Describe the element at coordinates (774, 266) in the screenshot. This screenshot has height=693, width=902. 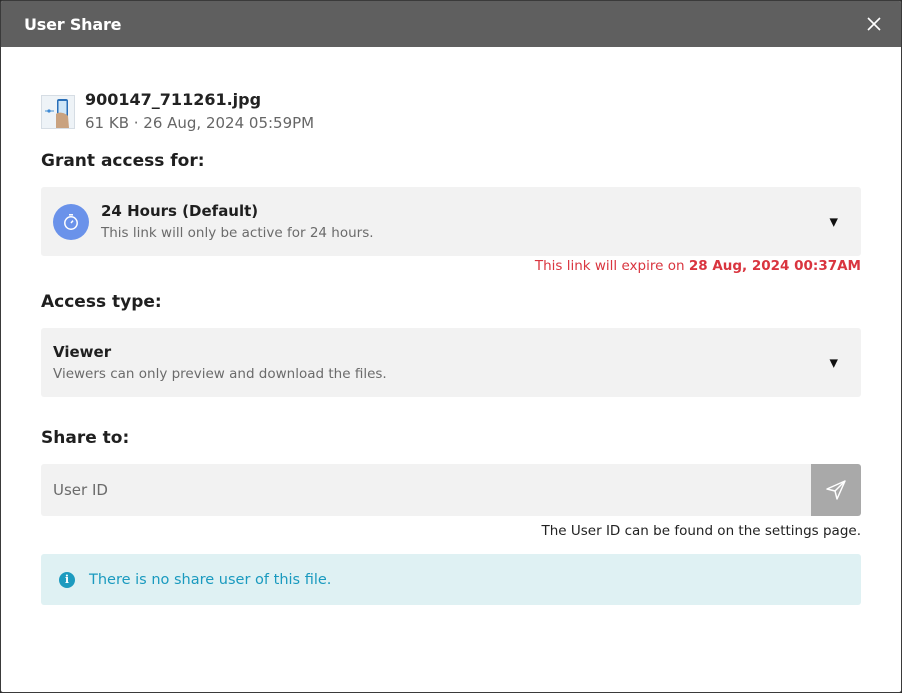
I see `expire-date: 28 Aug, 2024 00:37AM` at that location.